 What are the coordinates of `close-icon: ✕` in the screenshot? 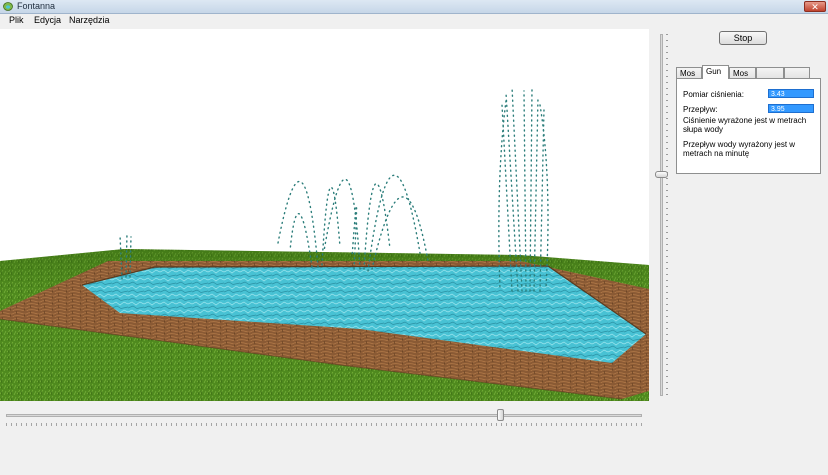 It's located at (815, 7).